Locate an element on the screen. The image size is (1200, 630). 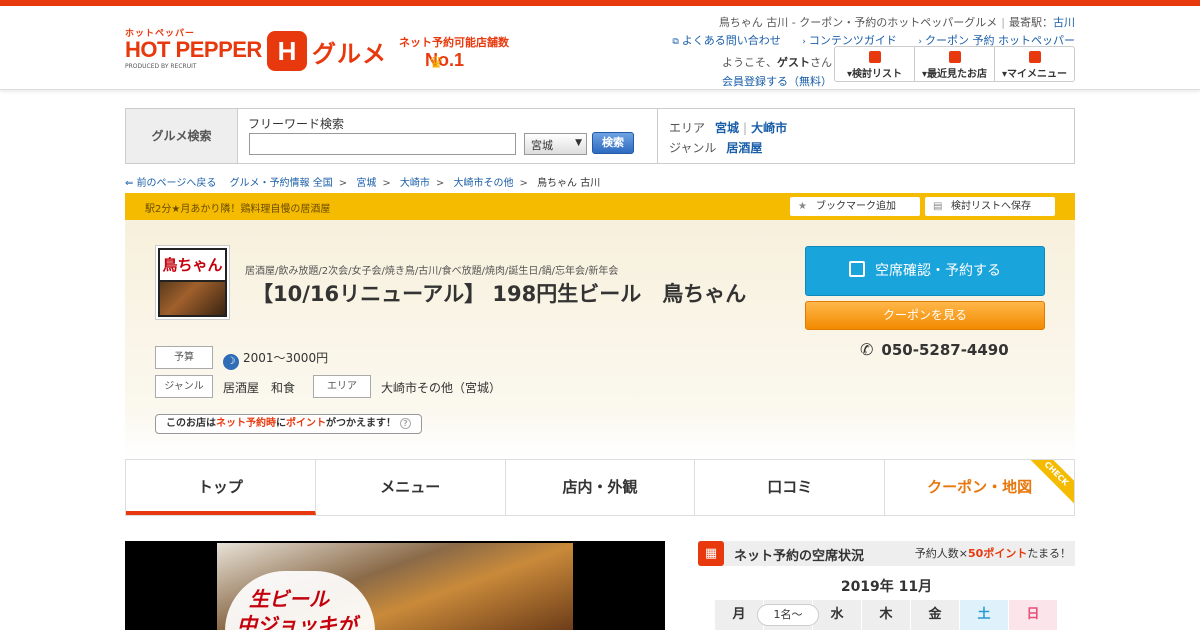
area-label: エリア is located at coordinates (342, 386).